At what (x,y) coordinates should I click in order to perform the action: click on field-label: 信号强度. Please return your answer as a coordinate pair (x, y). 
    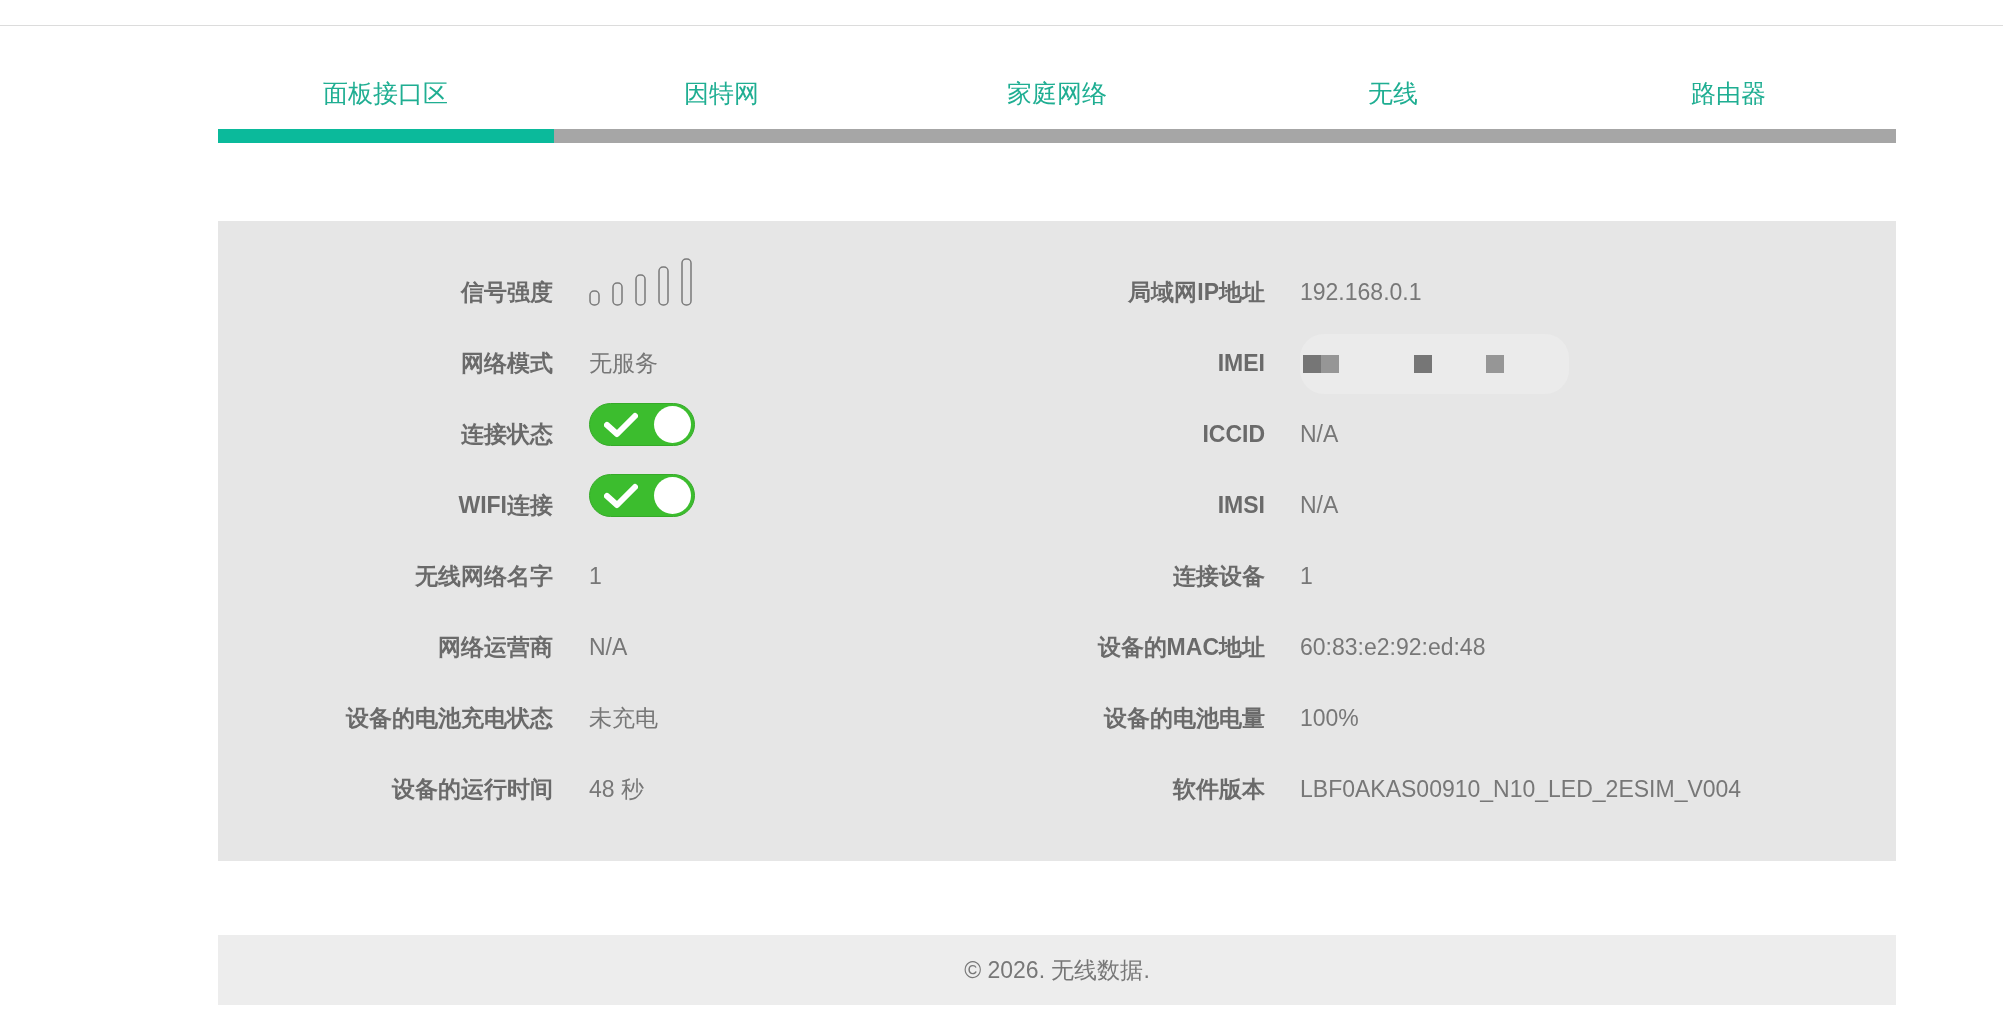
    Looking at the image, I should click on (507, 292).